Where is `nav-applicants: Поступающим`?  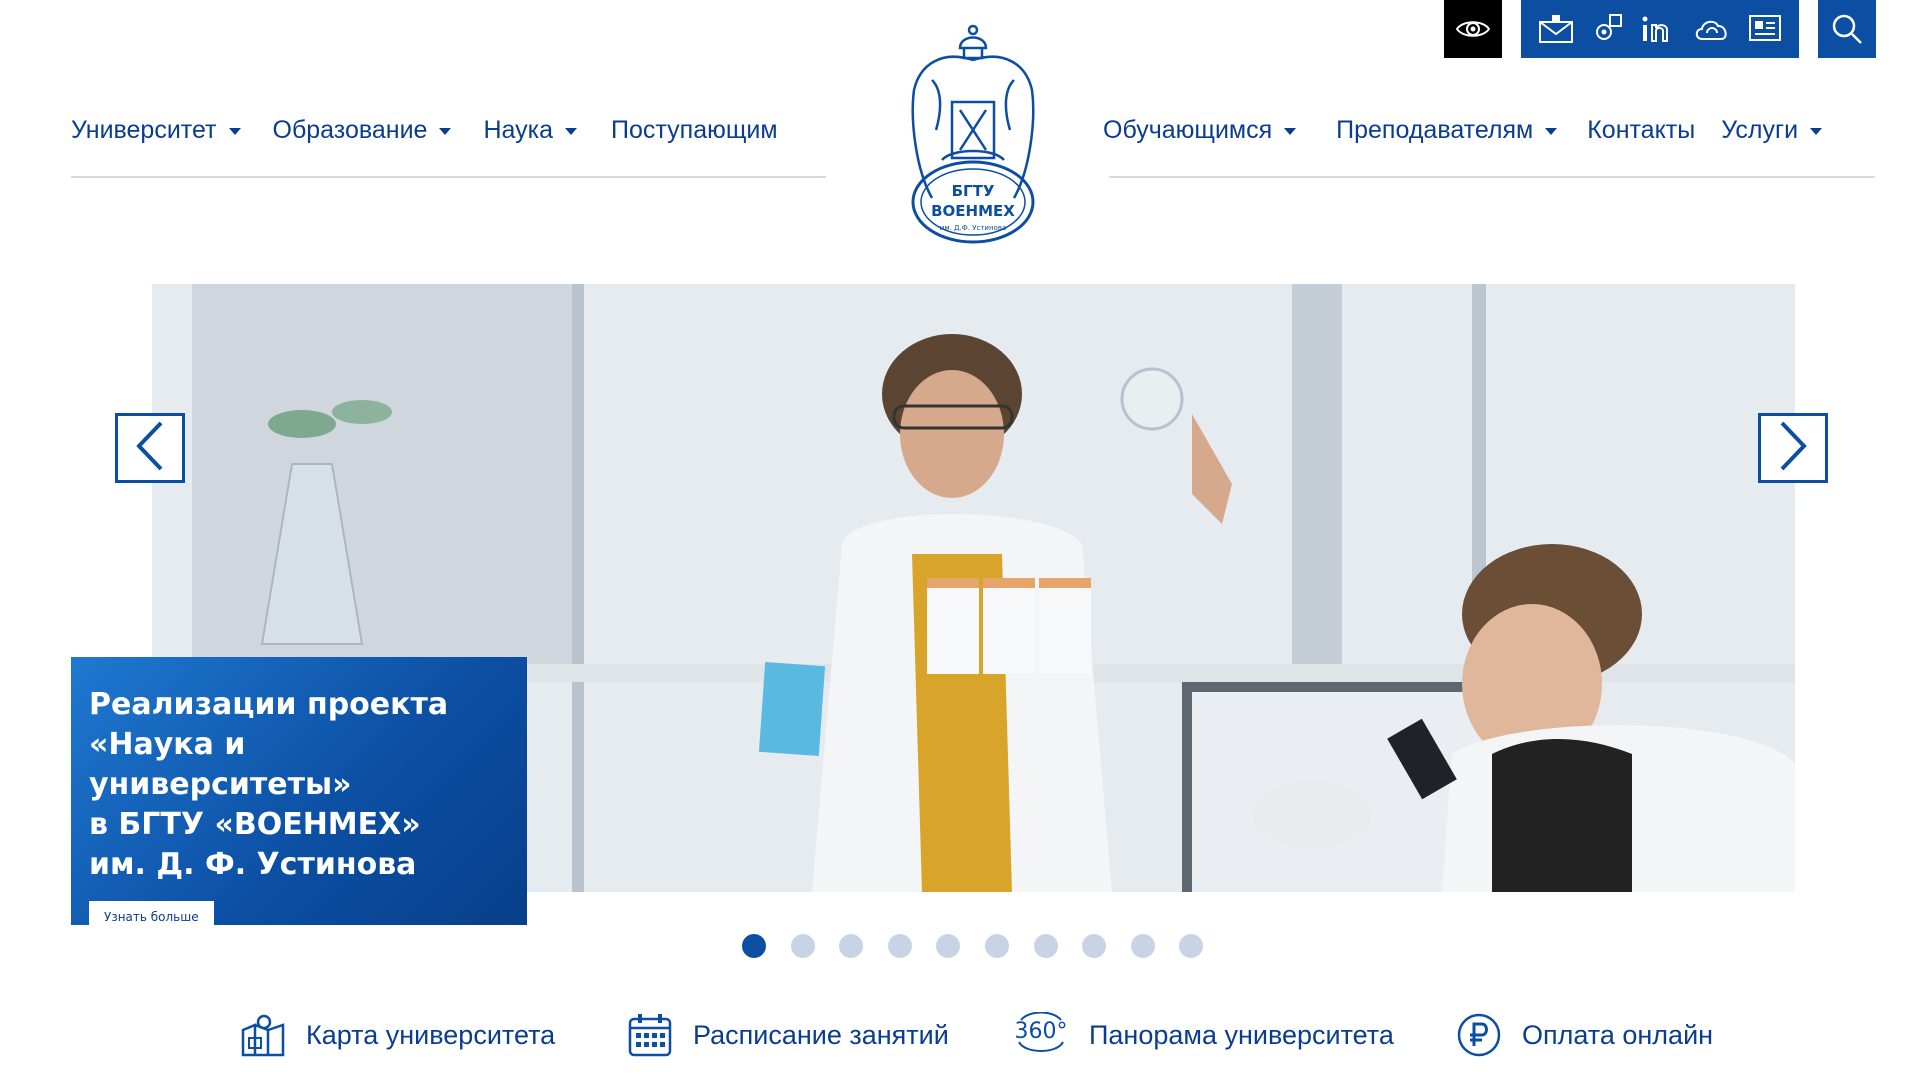
nav-applicants: Поступающим is located at coordinates (694, 130).